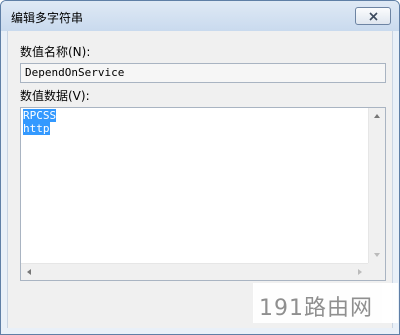 This screenshot has height=335, width=400. Describe the element at coordinates (377, 116) in the screenshot. I see `scroll-up-icon` at that location.